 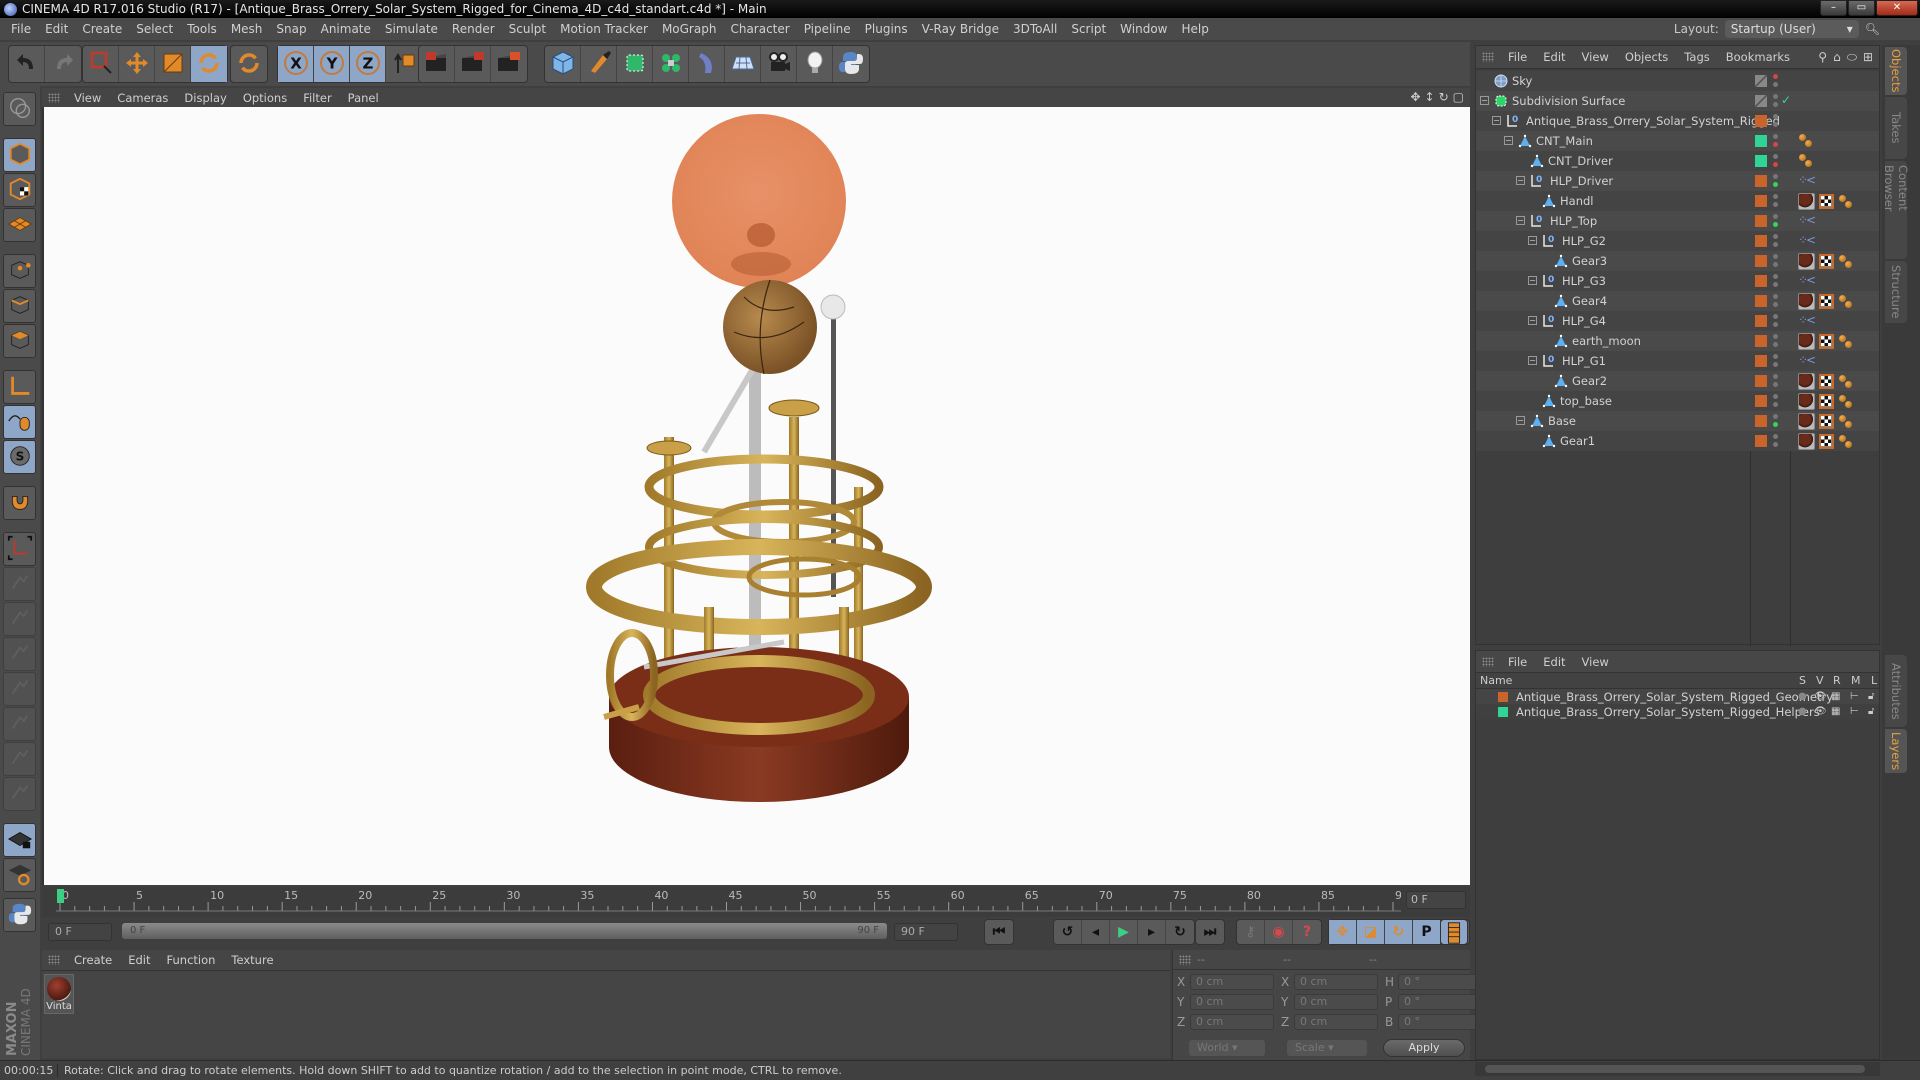 What do you see at coordinates (19, 619) in the screenshot?
I see `lock-p-button` at bounding box center [19, 619].